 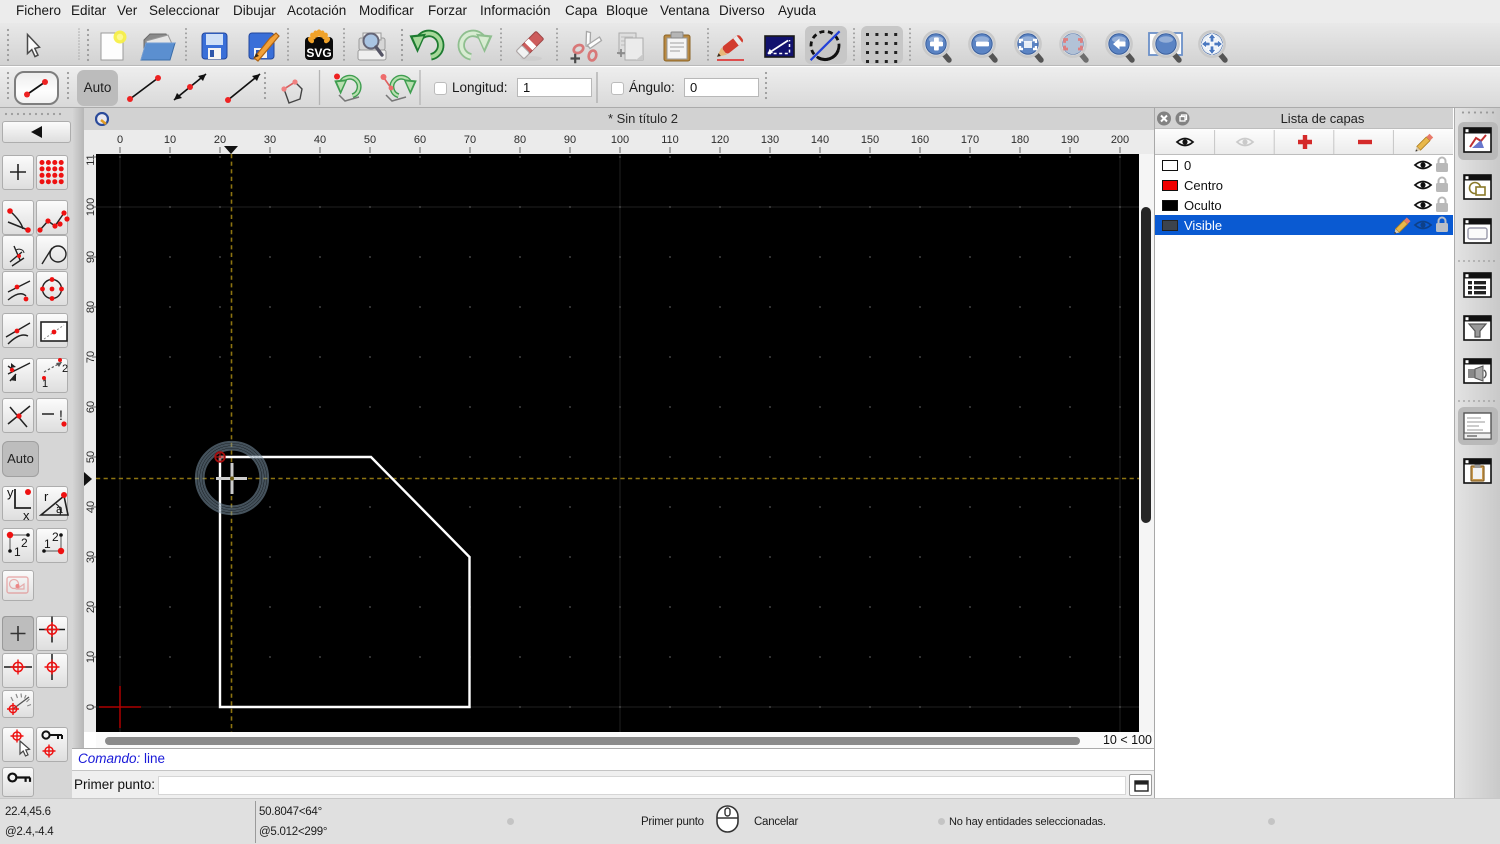 What do you see at coordinates (570, 140) in the screenshot?
I see `svg-text: 90` at bounding box center [570, 140].